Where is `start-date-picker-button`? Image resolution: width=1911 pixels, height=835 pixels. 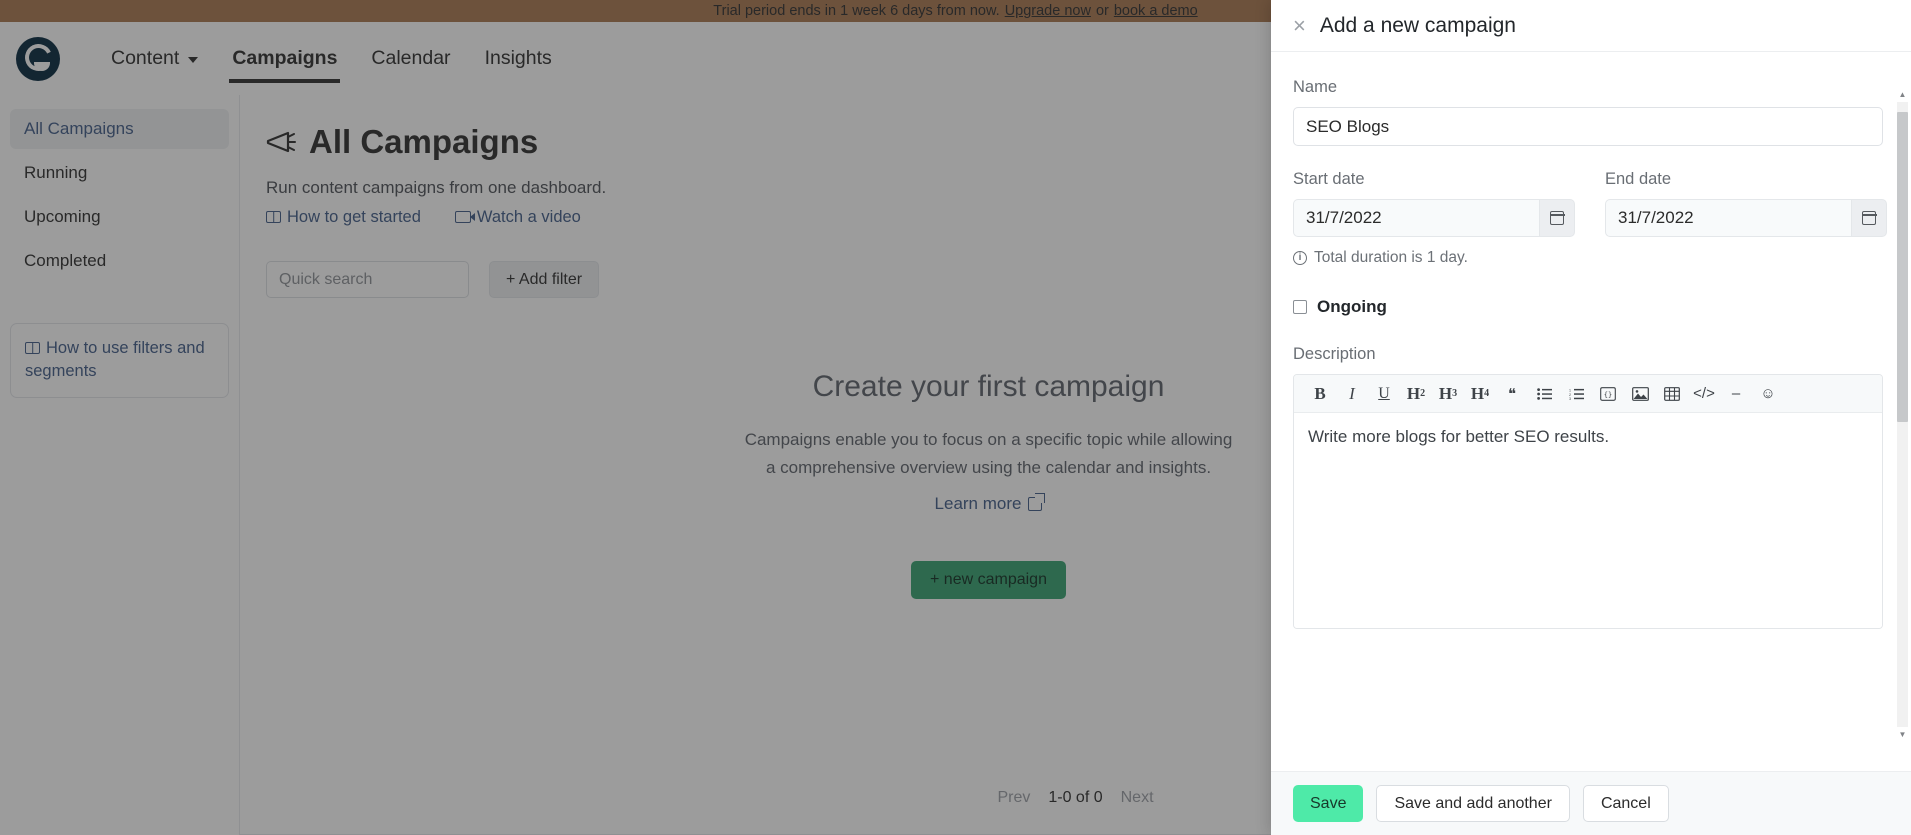 start-date-picker-button is located at coordinates (1557, 218).